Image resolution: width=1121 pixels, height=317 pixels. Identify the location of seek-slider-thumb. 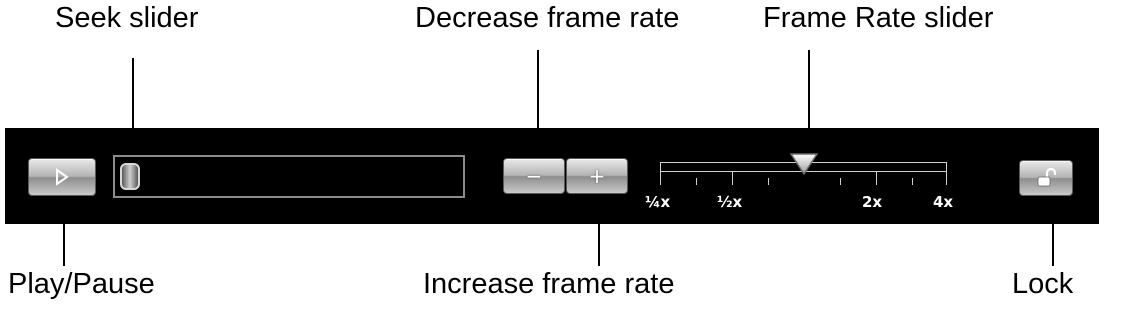
(130, 176).